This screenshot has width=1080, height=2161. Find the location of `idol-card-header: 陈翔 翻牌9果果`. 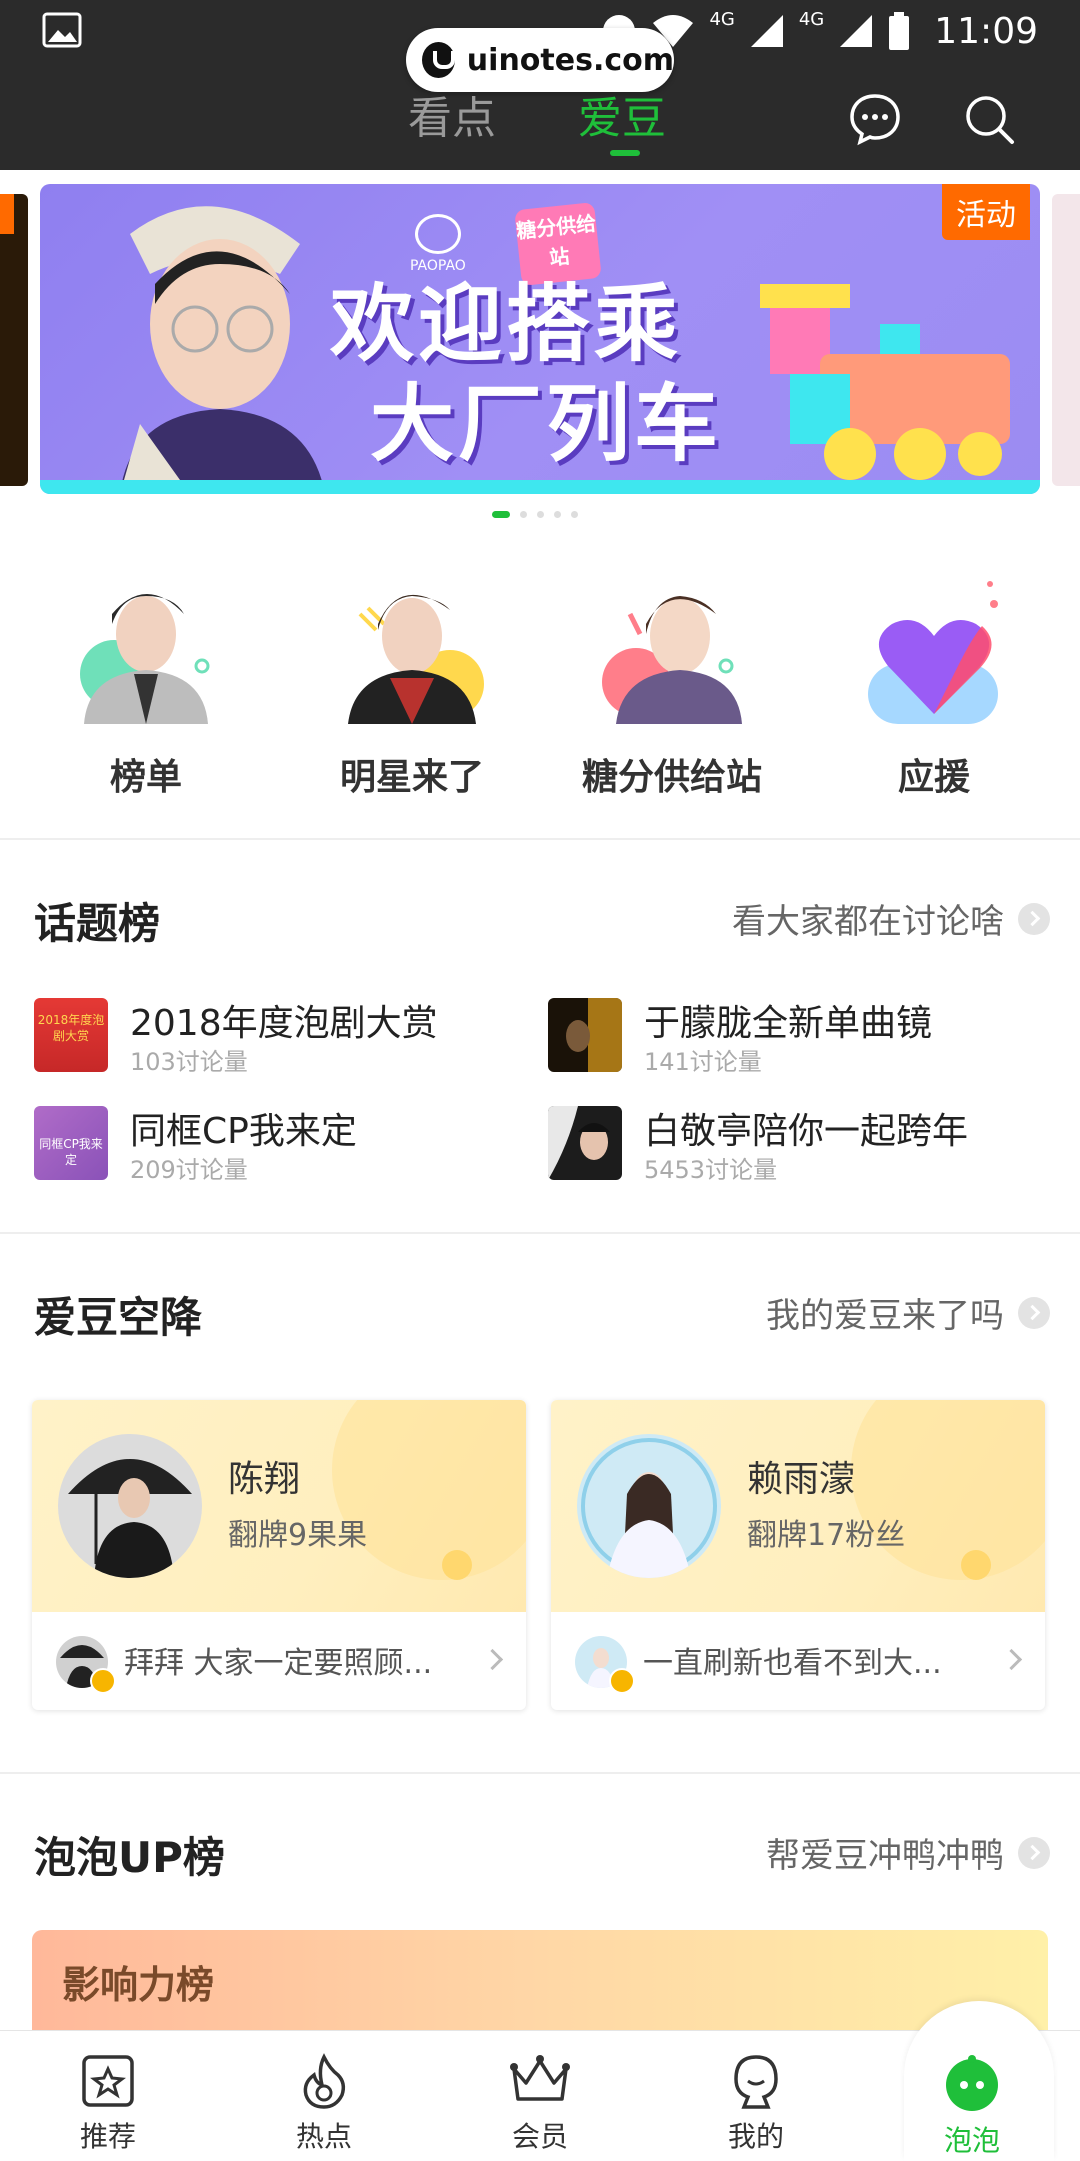

idol-card-header: 陈翔 翻牌9果果 is located at coordinates (279, 1506).